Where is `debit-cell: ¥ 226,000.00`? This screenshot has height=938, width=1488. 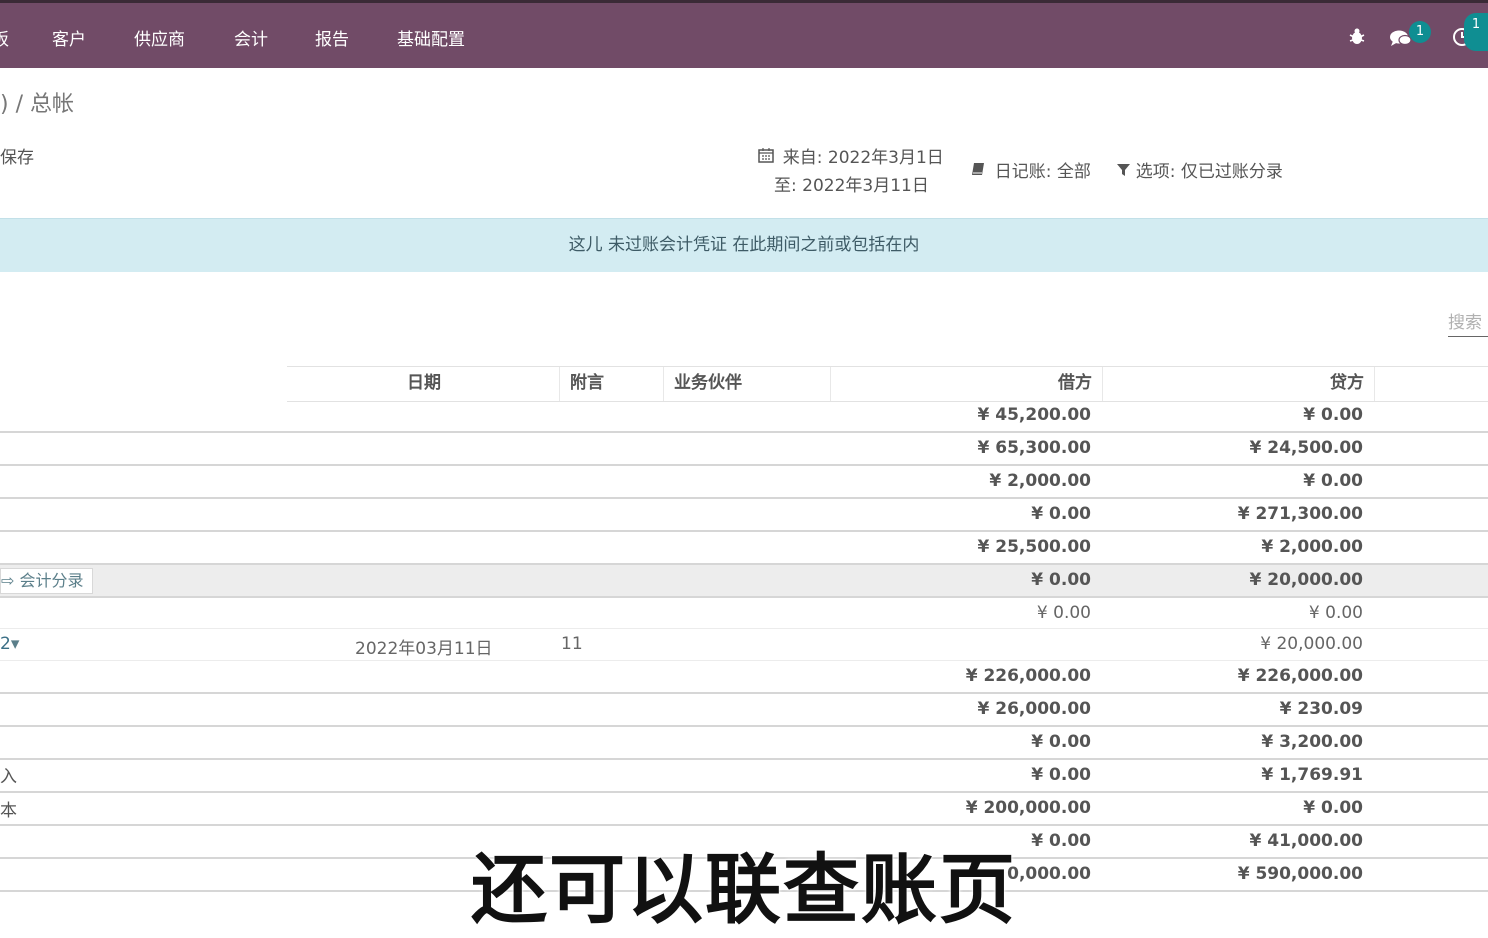 debit-cell: ¥ 226,000.00 is located at coordinates (1028, 676).